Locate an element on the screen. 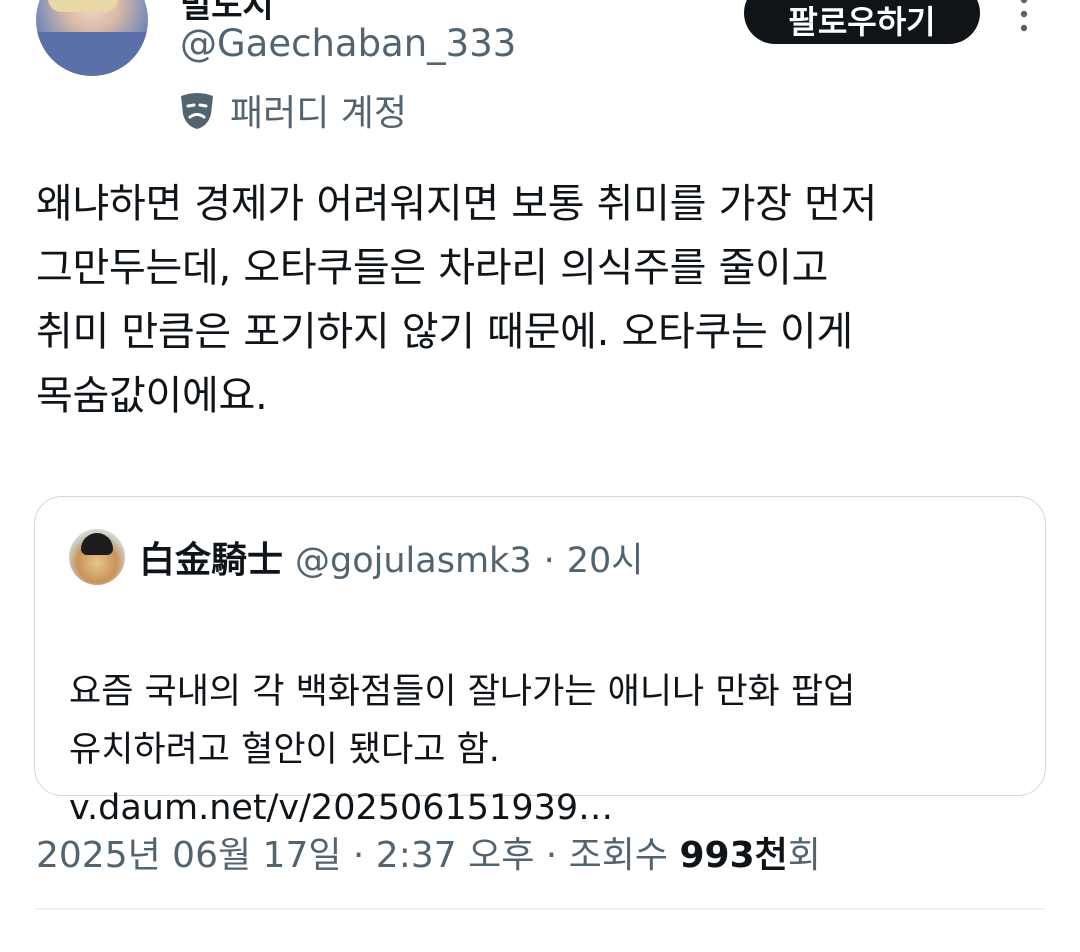 This screenshot has width=1080, height=952. follow-button: 팔로우하기 is located at coordinates (862, 22).